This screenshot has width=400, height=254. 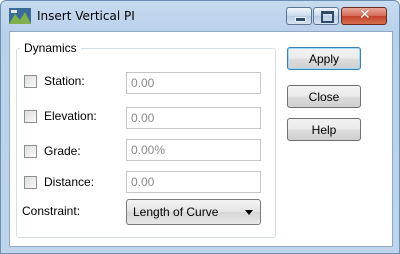 I want to click on distance-label: Distance:, so click(x=69, y=182).